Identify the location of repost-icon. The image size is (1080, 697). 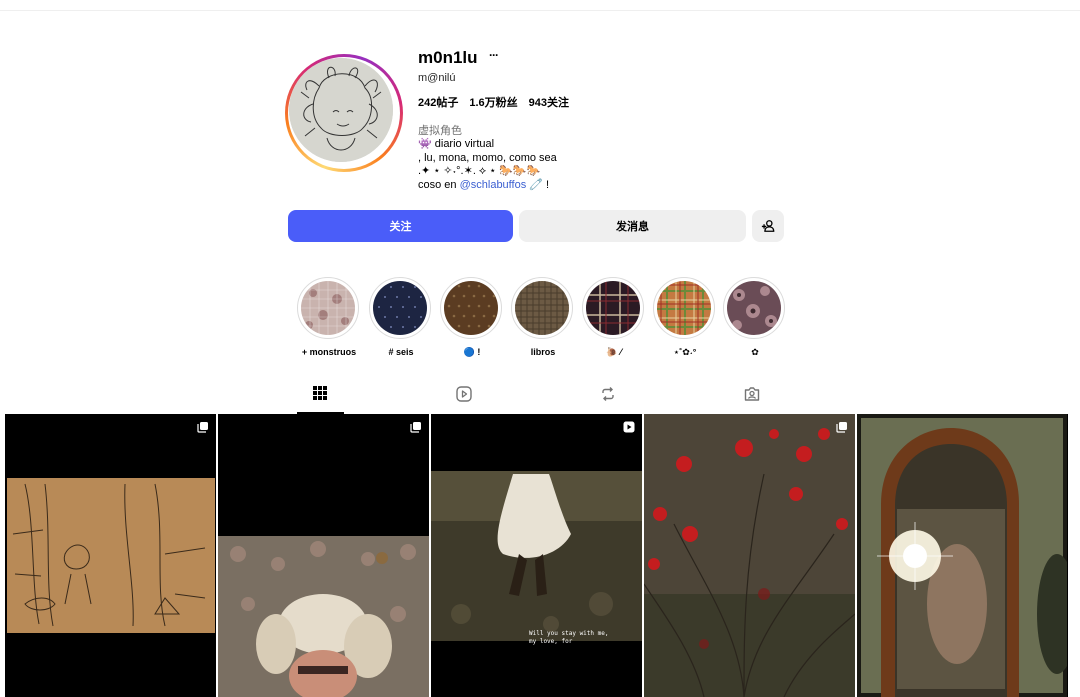
(608, 394).